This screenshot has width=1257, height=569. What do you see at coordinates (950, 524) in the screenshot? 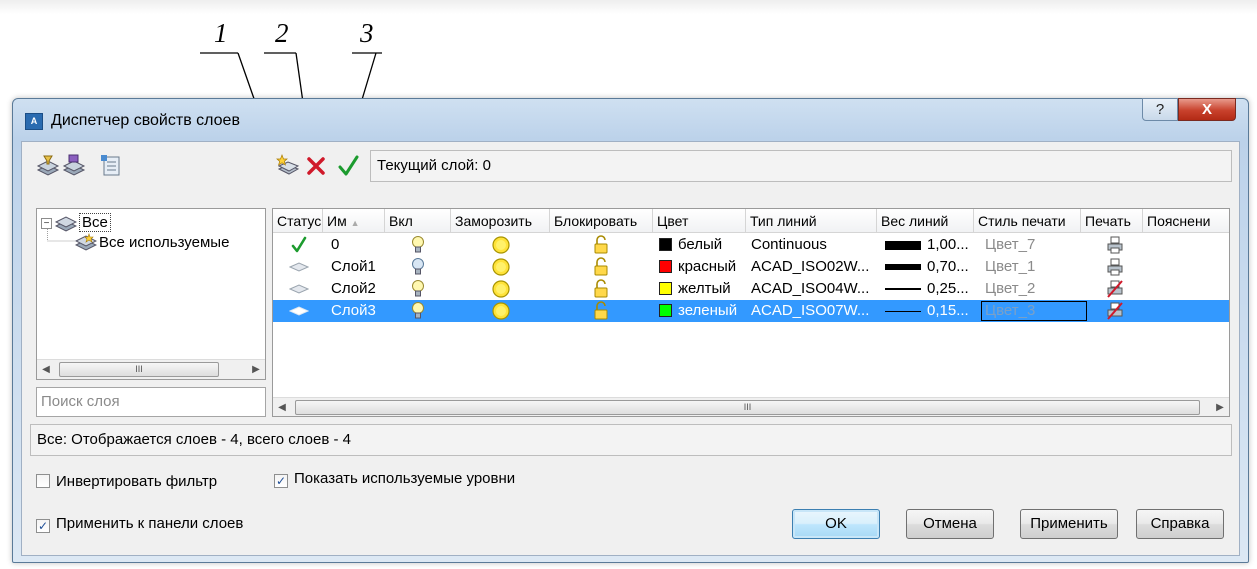
I see `cancel-button: Отмена` at bounding box center [950, 524].